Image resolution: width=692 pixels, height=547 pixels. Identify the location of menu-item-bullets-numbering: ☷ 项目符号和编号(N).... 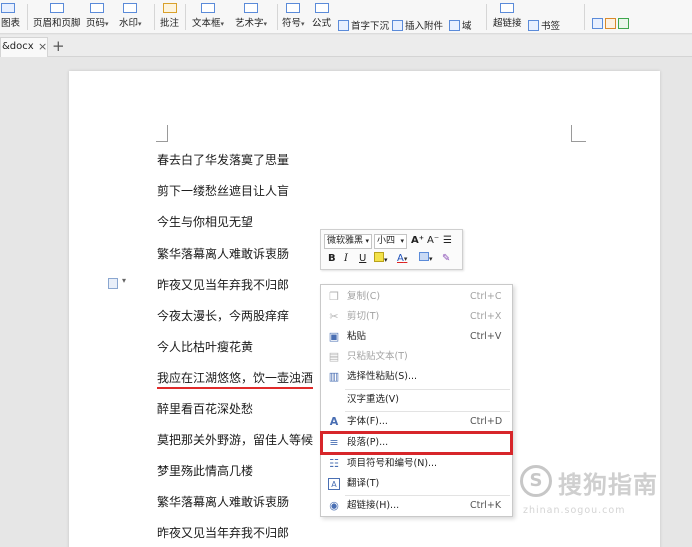
(416, 464).